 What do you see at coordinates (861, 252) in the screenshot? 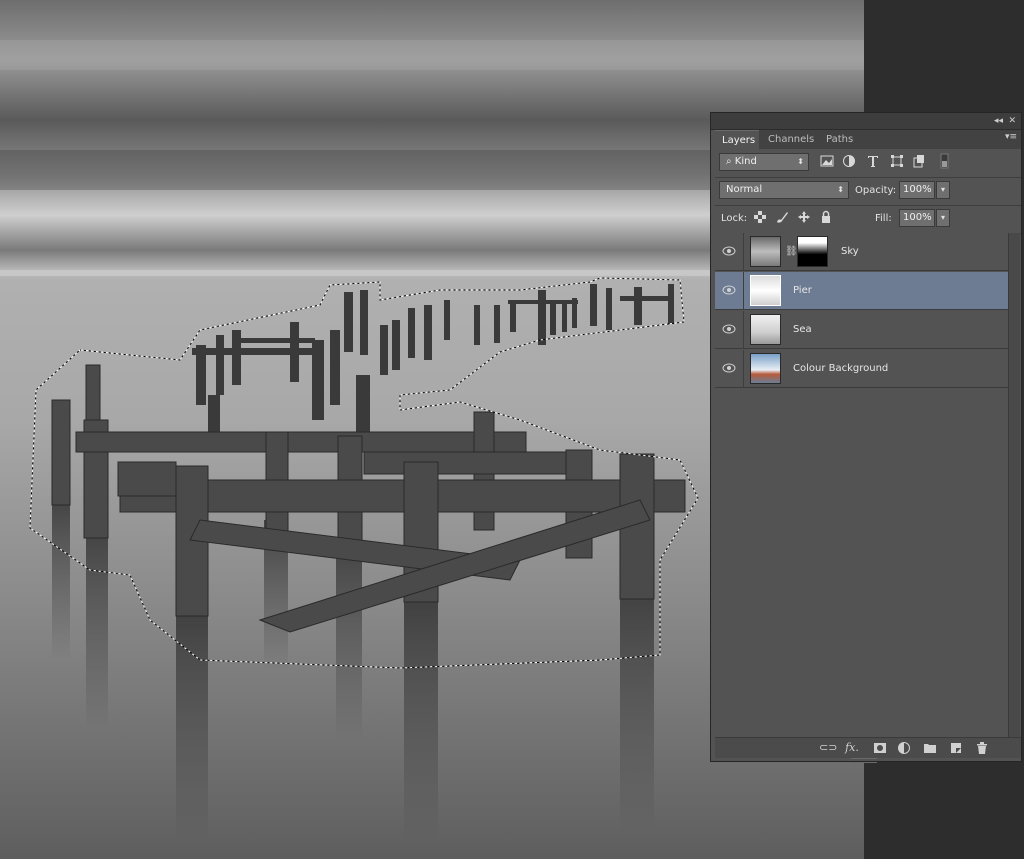
I see `layer-sky: ⛓ Sky` at bounding box center [861, 252].